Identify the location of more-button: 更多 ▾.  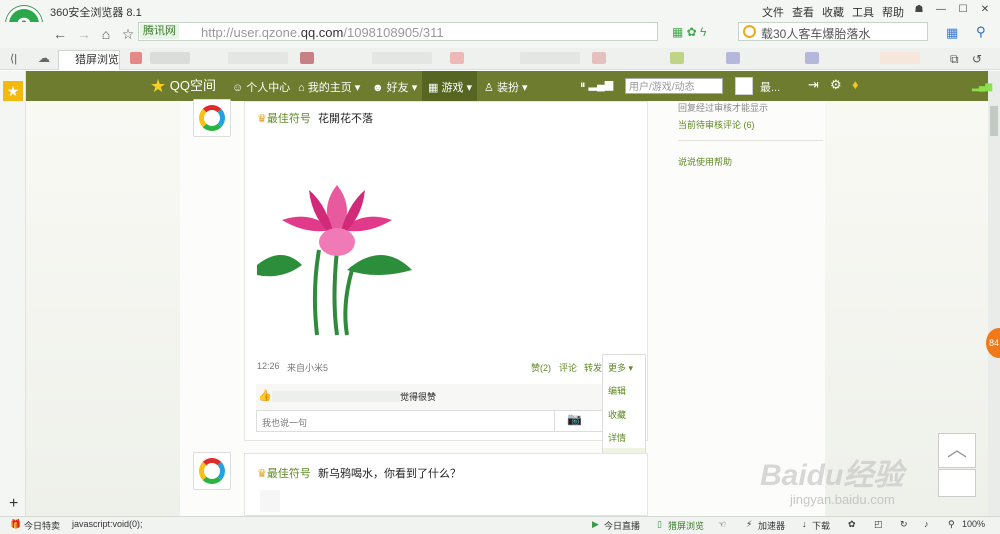
(620, 367).